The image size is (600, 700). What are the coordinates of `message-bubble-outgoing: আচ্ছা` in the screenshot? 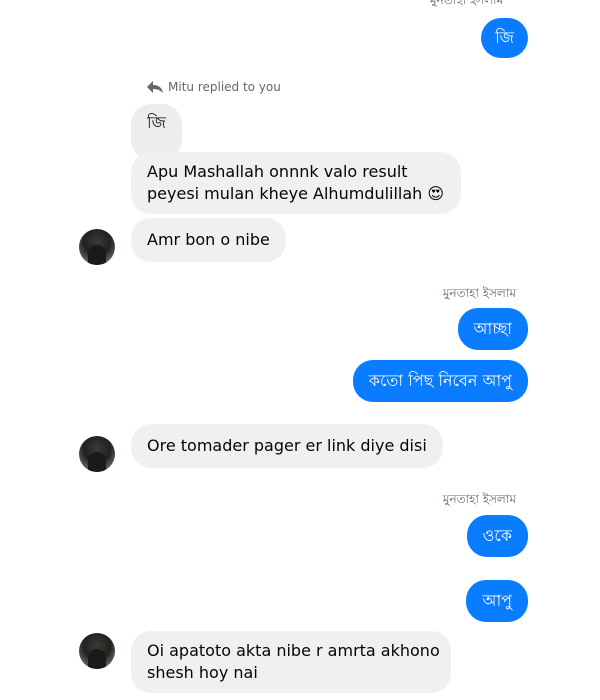 It's located at (492, 329).